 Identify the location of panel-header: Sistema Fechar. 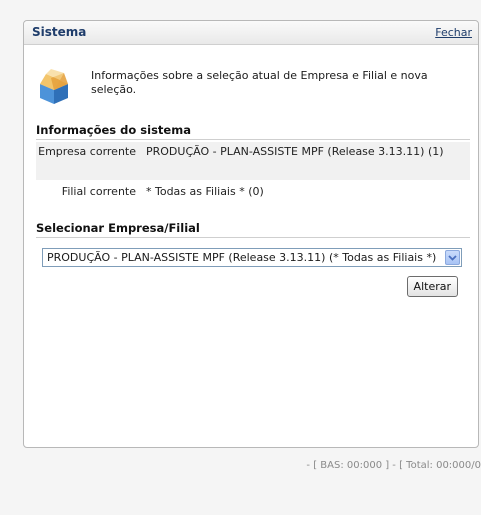
(251, 33).